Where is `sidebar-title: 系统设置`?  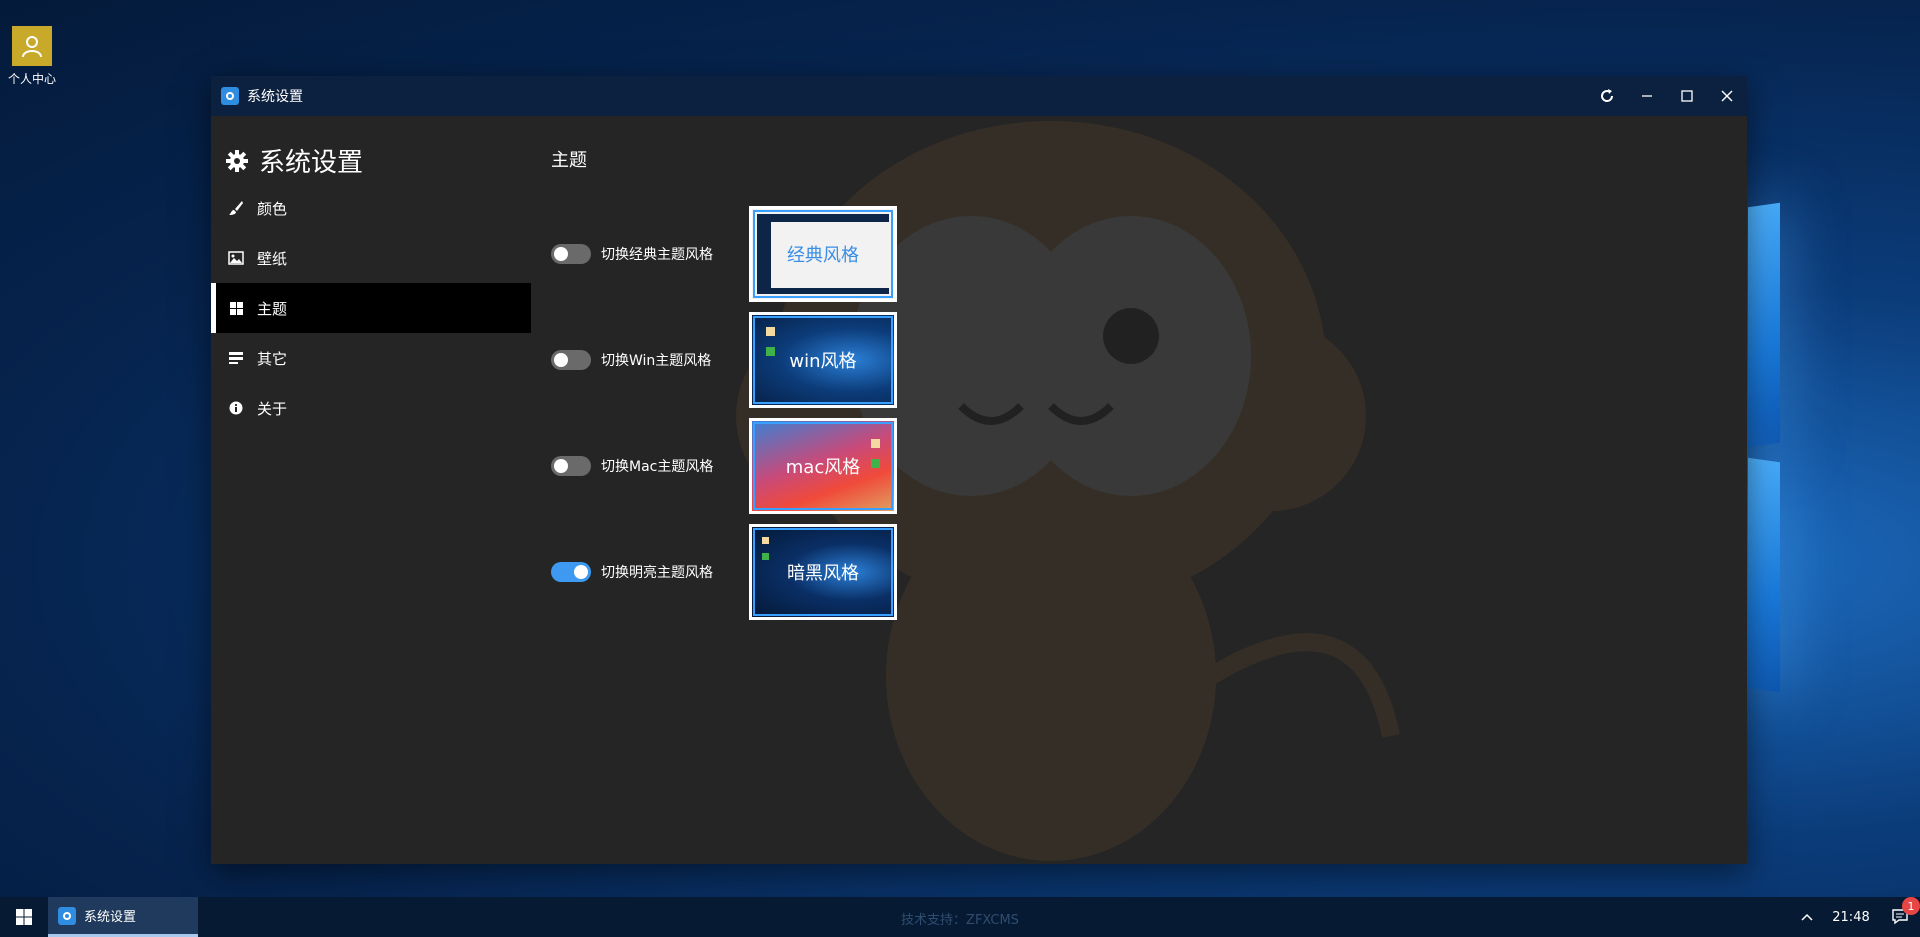
sidebar-title: 系统设置 is located at coordinates (311, 163).